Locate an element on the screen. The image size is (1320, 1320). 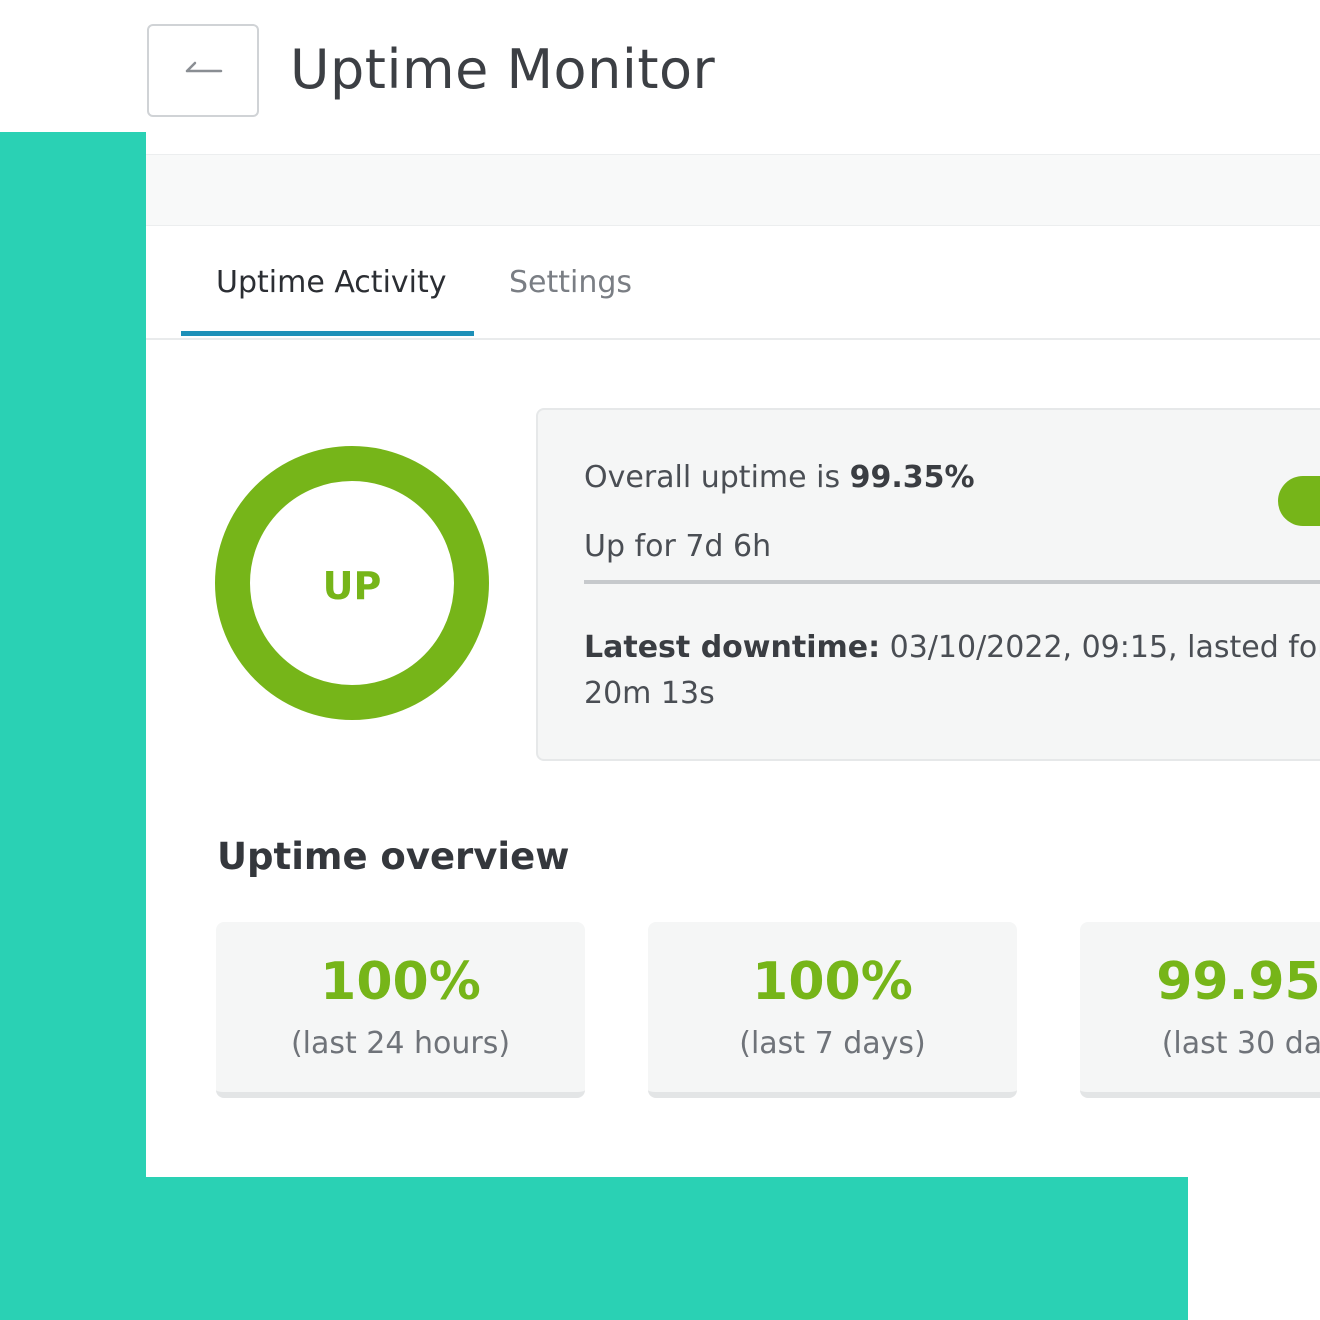
status-label: UP is located at coordinates (352, 586).